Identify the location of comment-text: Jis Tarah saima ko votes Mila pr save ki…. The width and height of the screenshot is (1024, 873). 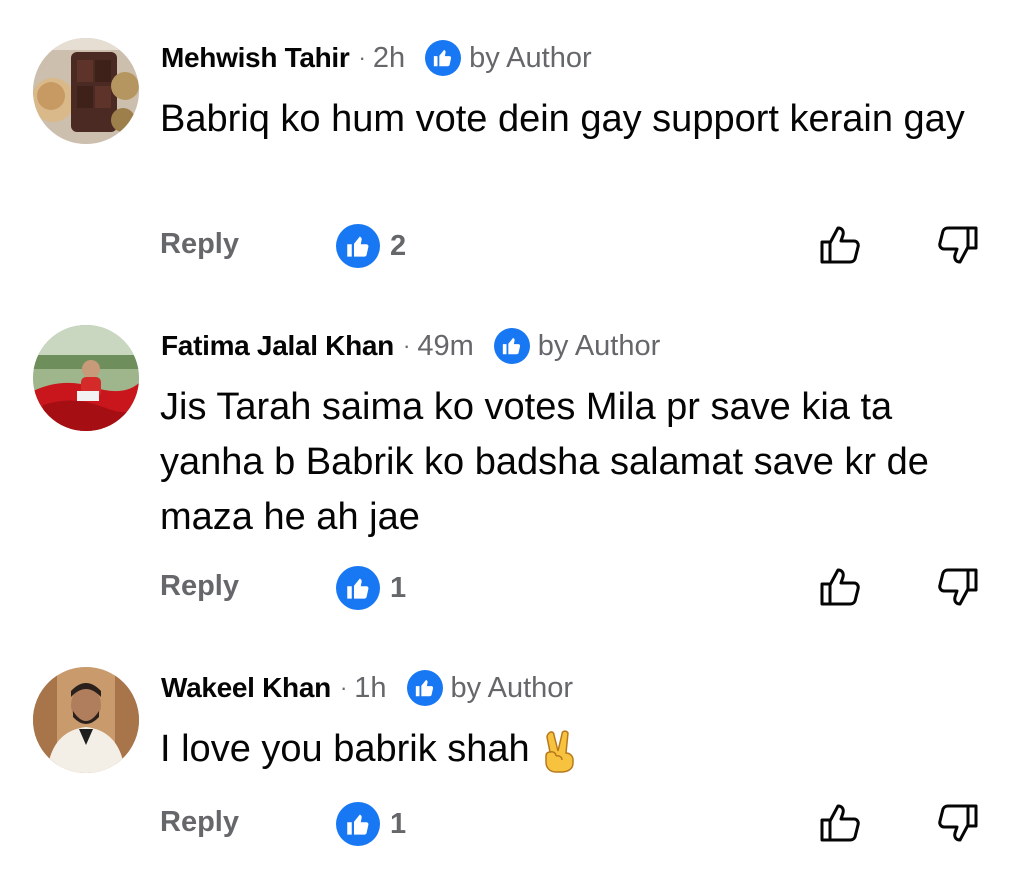
(544, 462).